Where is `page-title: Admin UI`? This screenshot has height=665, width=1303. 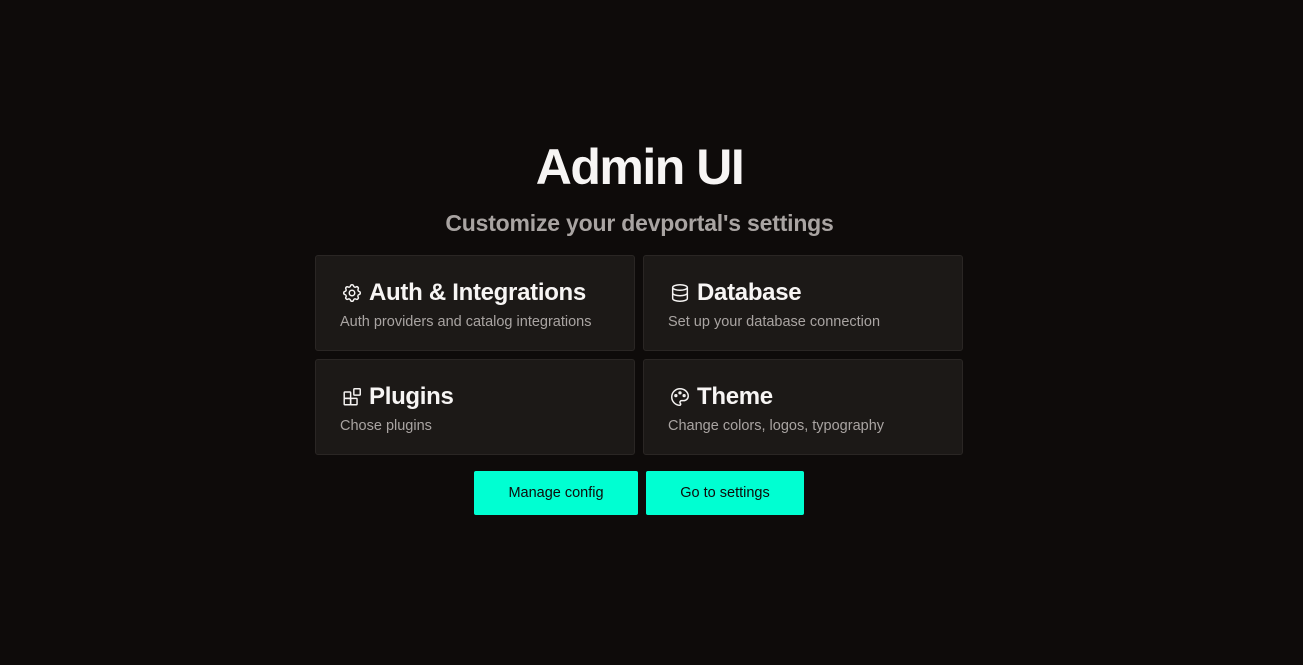
page-title: Admin UI is located at coordinates (640, 167).